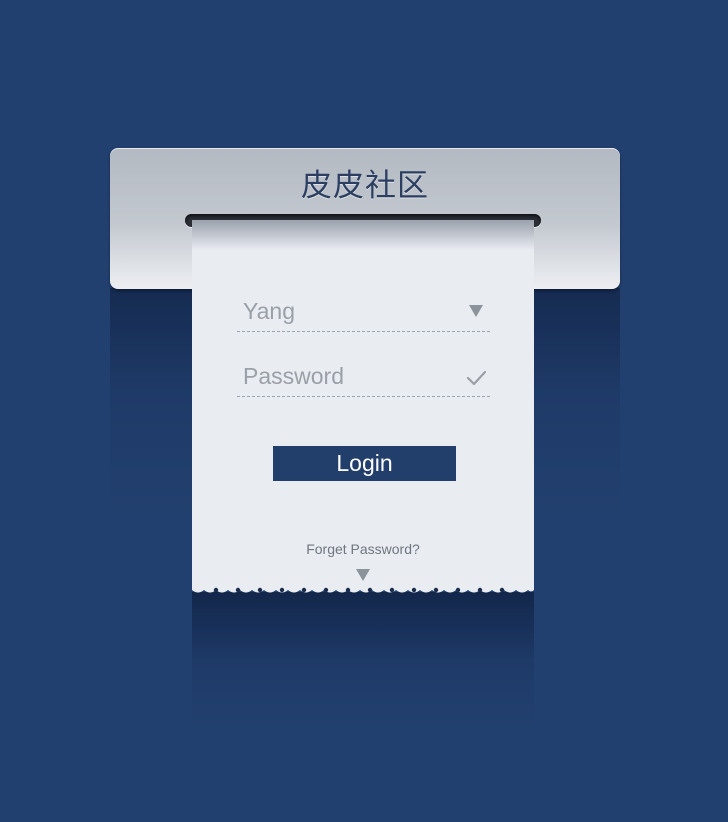 This screenshot has width=728, height=822. I want to click on password-placeholder: Password, so click(293, 376).